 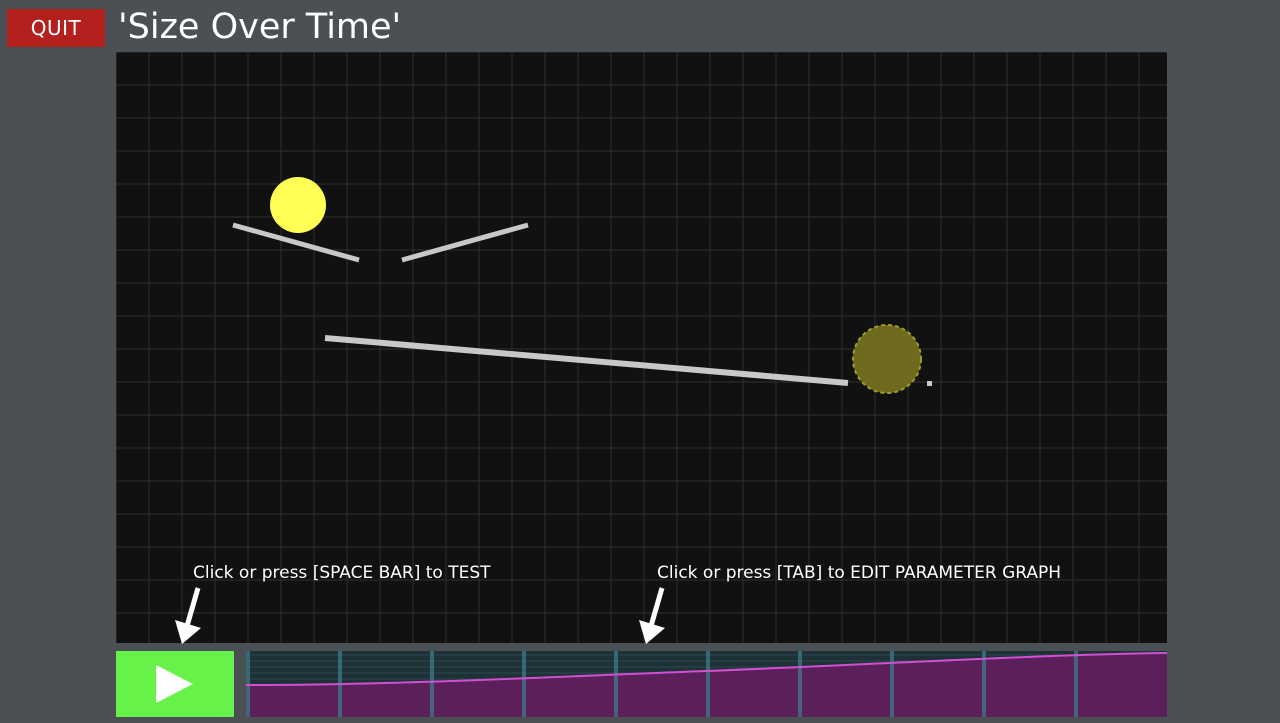 I want to click on platform-small-block, so click(x=929, y=383).